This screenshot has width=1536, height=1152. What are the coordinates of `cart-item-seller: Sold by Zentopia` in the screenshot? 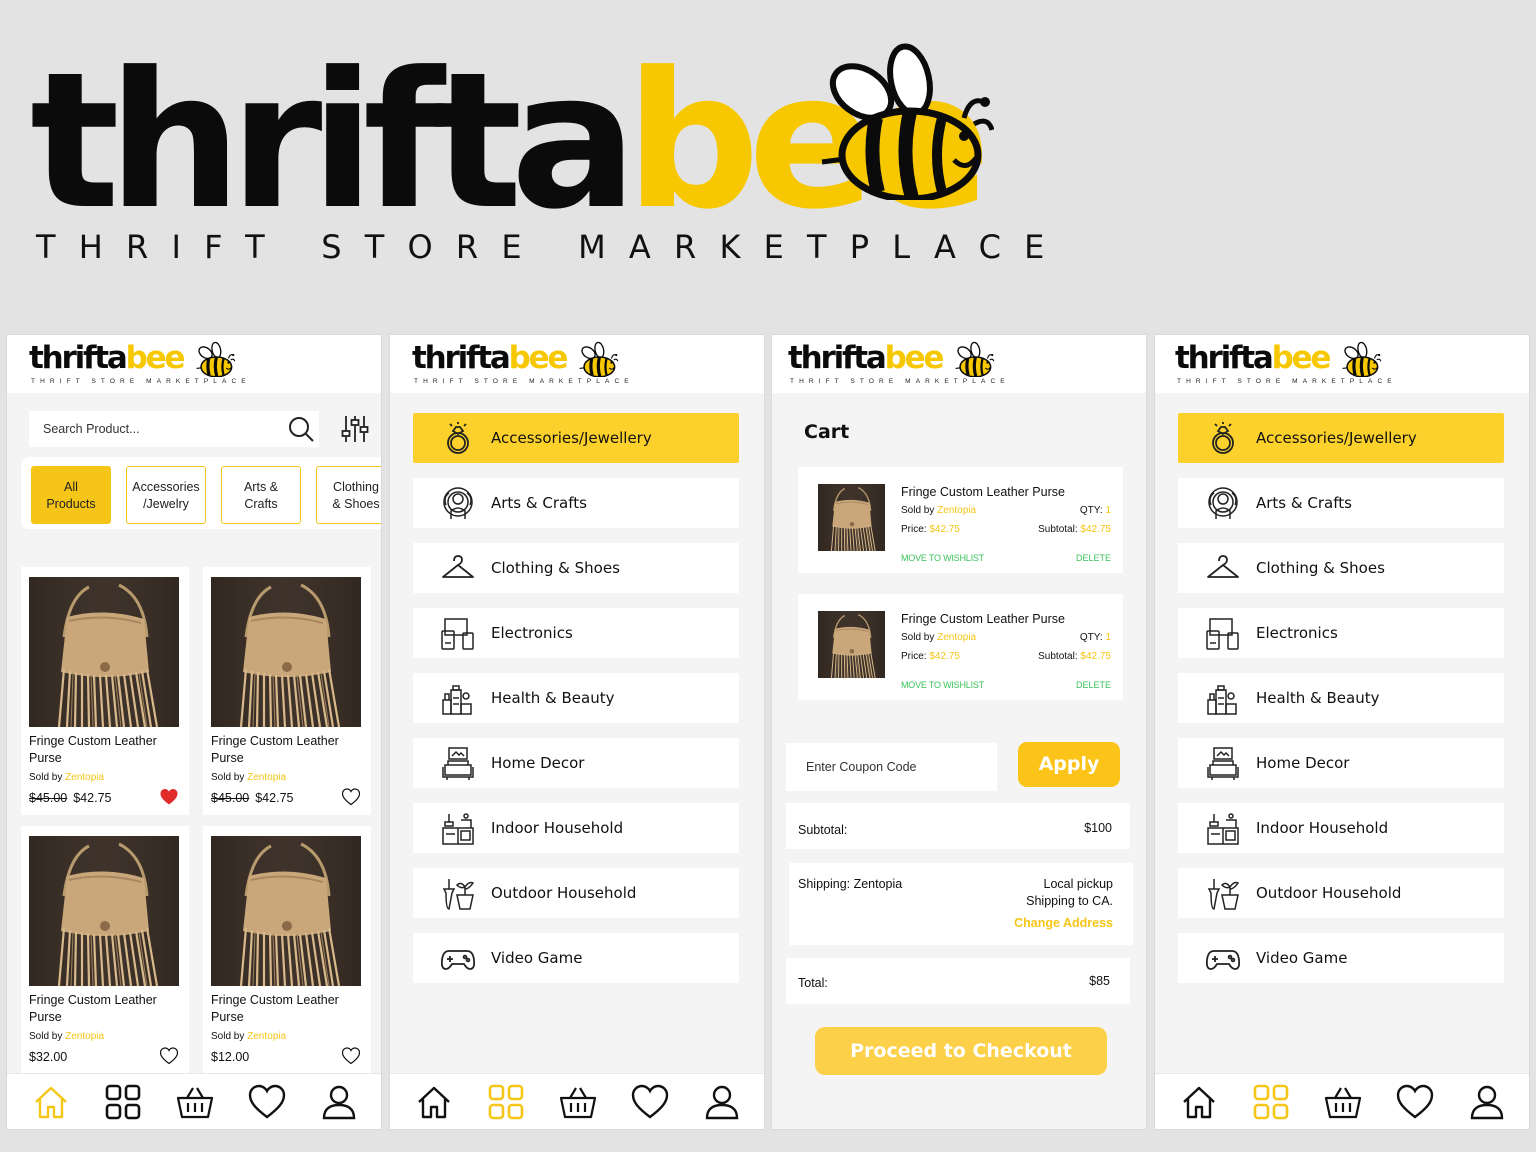 It's located at (939, 510).